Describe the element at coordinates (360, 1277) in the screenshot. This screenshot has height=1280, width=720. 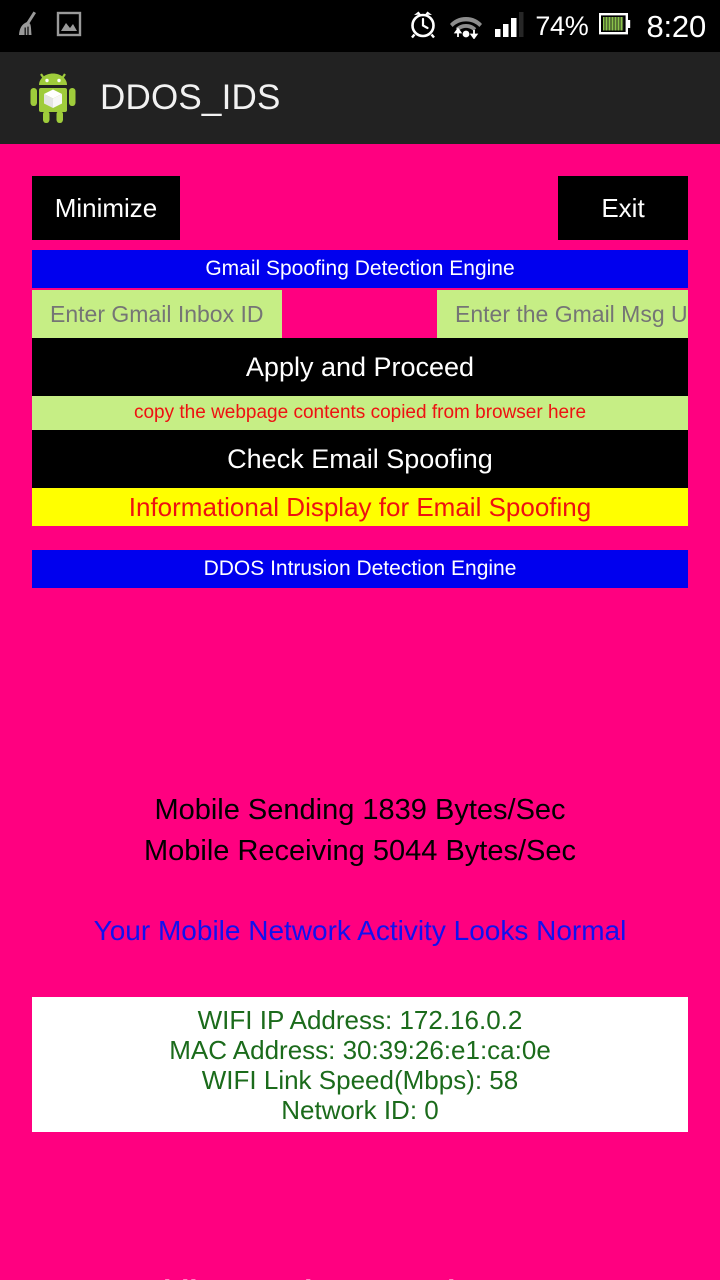
I see `footer-title: Mobile Intrusion Detection System` at that location.